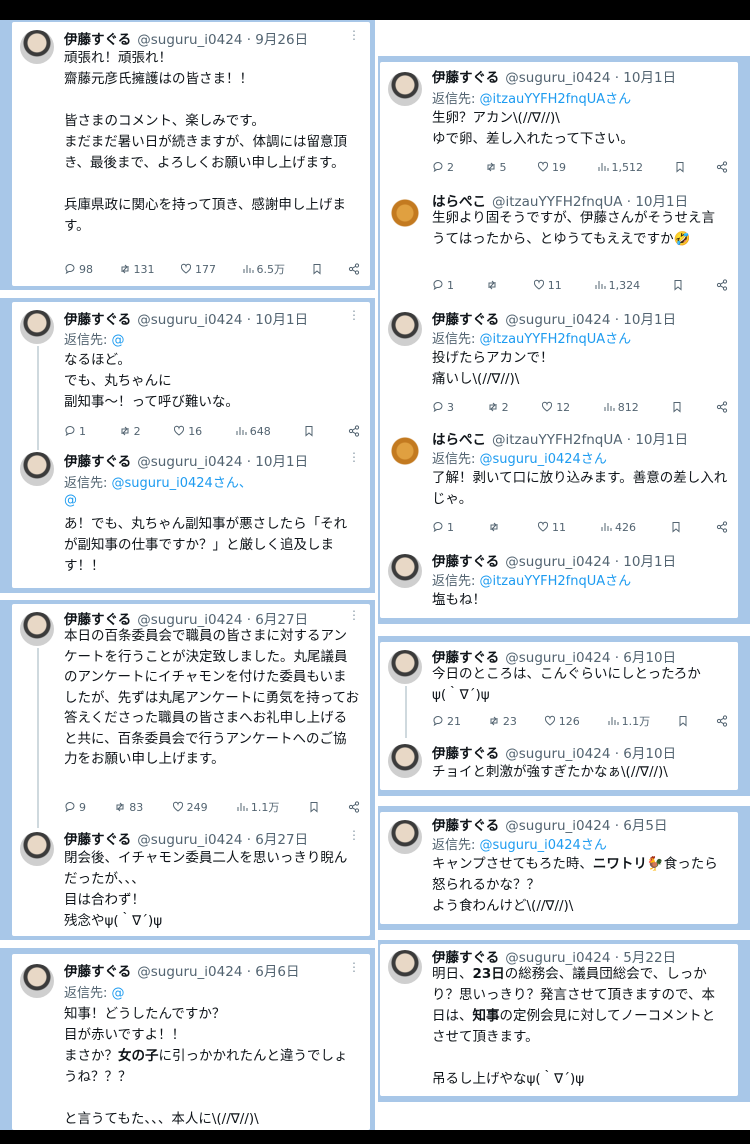 The image size is (750, 1144). What do you see at coordinates (446, 721) in the screenshot?
I see `reply-button: 21` at bounding box center [446, 721].